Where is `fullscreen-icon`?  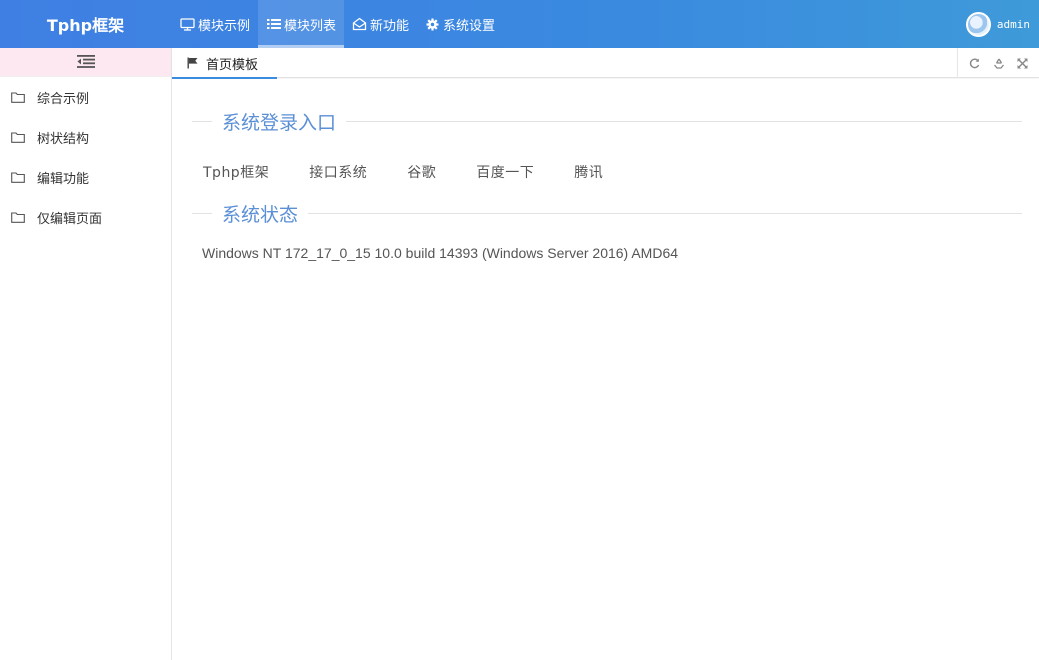 fullscreen-icon is located at coordinates (1023, 63).